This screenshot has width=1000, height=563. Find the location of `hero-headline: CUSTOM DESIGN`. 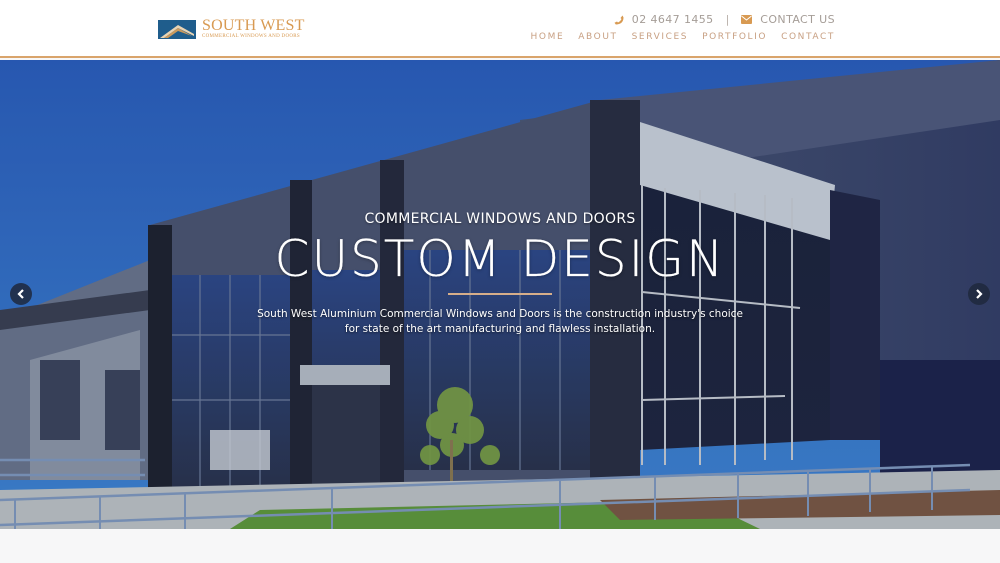

hero-headline: CUSTOM DESIGN is located at coordinates (500, 259).